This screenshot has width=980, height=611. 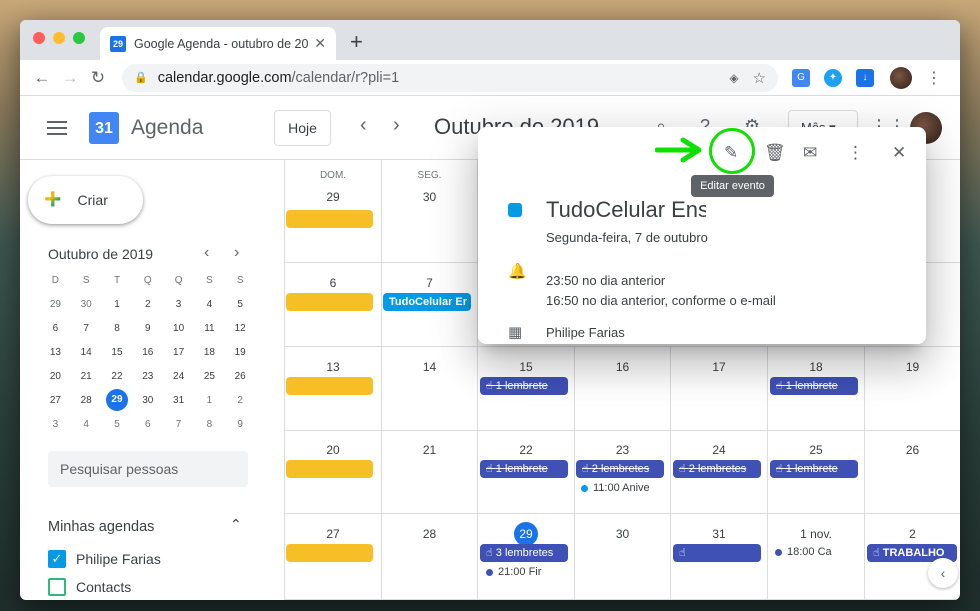 I want to click on day-cell: 28, so click(x=430, y=557).